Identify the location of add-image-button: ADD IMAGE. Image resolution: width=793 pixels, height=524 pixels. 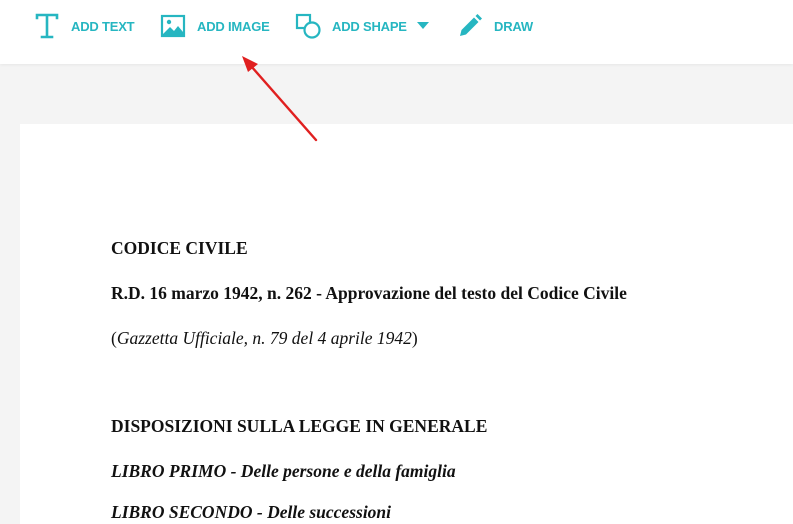
(214, 26).